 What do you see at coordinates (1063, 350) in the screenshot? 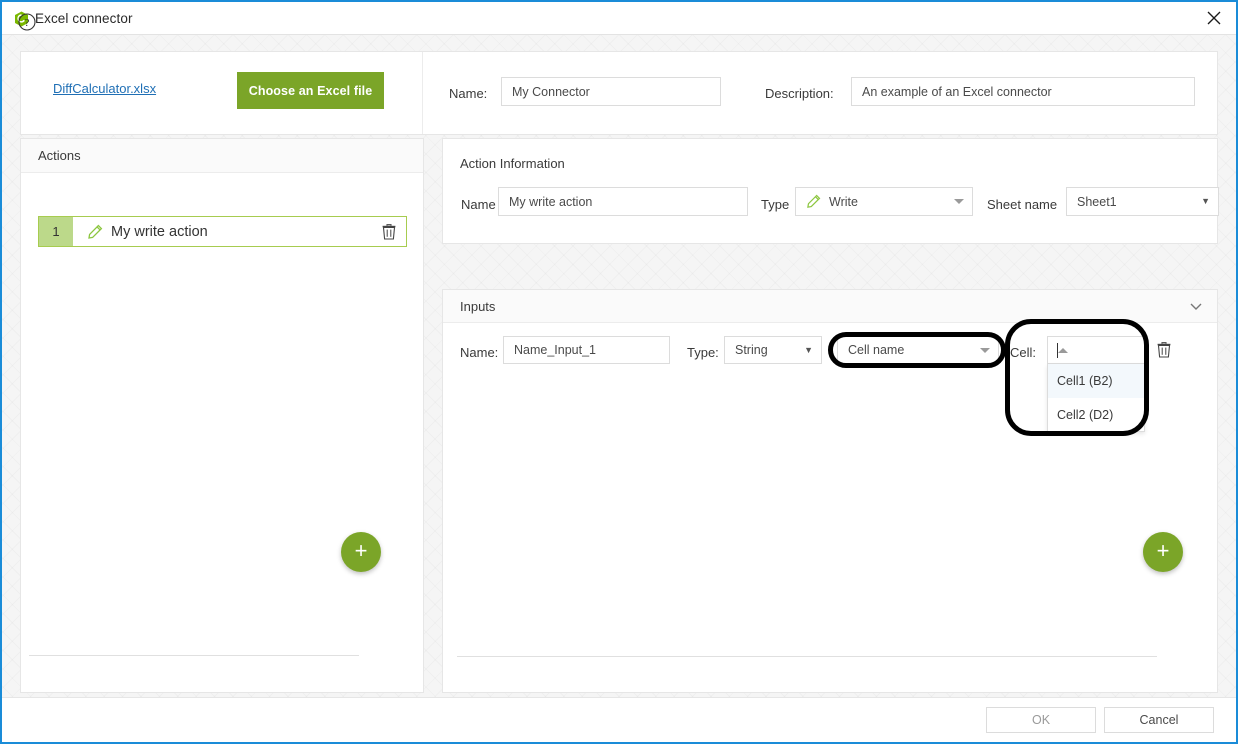
I see `chevron-up-icon` at bounding box center [1063, 350].